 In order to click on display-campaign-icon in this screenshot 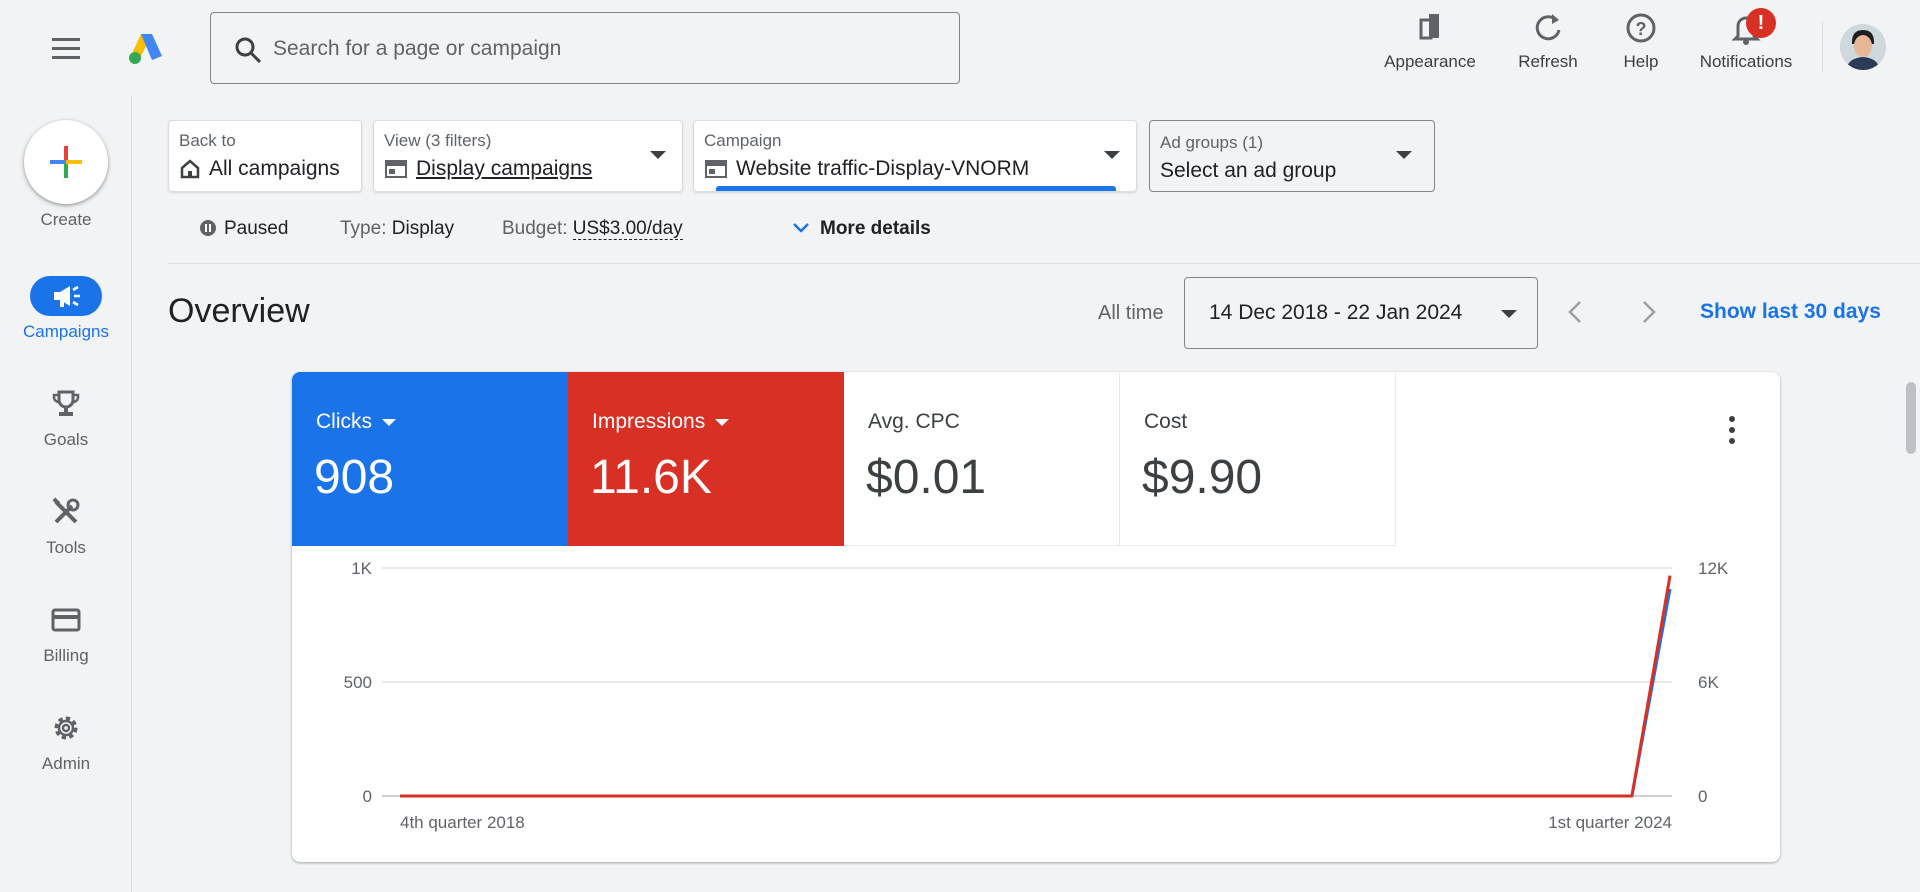, I will do `click(716, 169)`.